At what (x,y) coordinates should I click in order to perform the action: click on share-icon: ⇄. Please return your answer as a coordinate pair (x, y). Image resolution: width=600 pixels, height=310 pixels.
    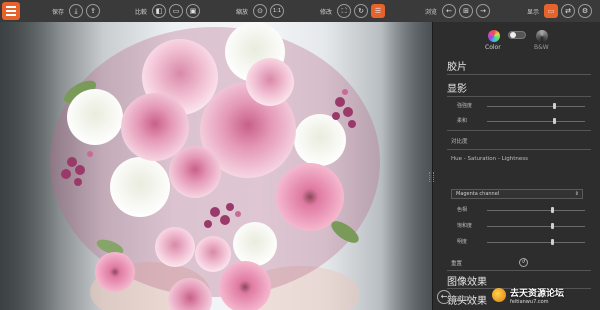
    Looking at the image, I should click on (568, 11).